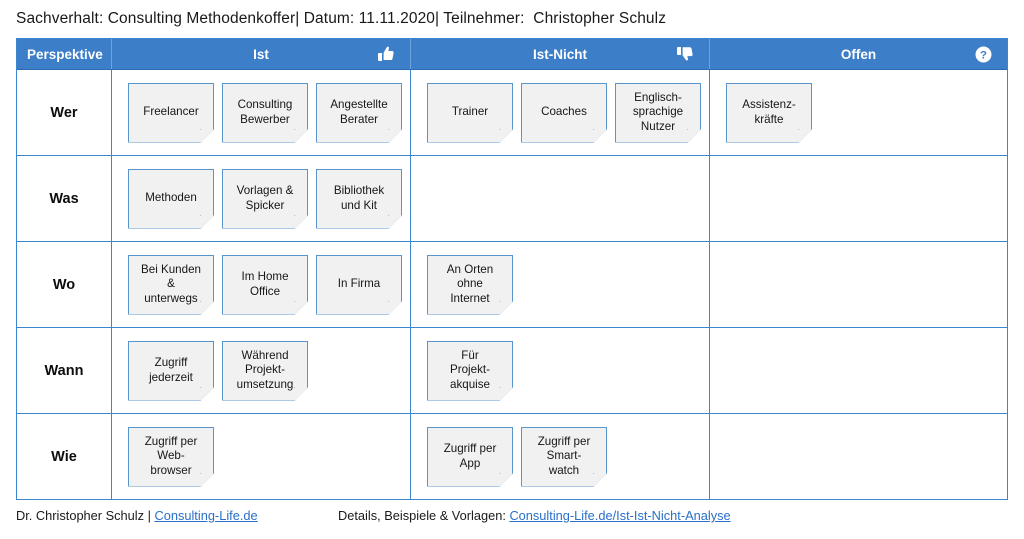  What do you see at coordinates (171, 113) in the screenshot?
I see `sticky-note: Freelancer` at bounding box center [171, 113].